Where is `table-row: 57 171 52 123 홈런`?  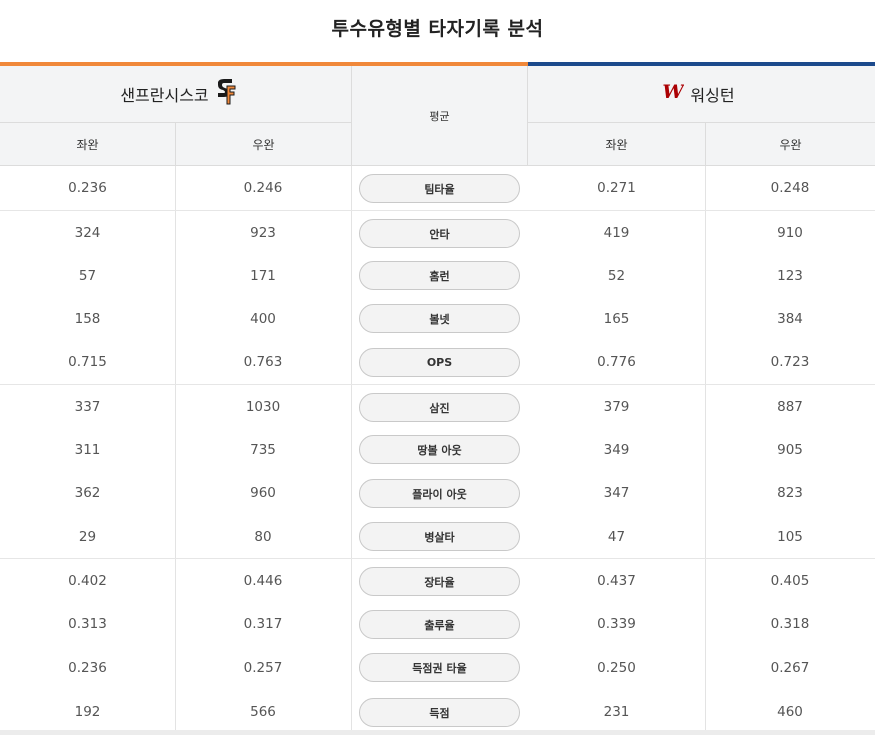 table-row: 57 171 52 123 홈런 is located at coordinates (437, 275).